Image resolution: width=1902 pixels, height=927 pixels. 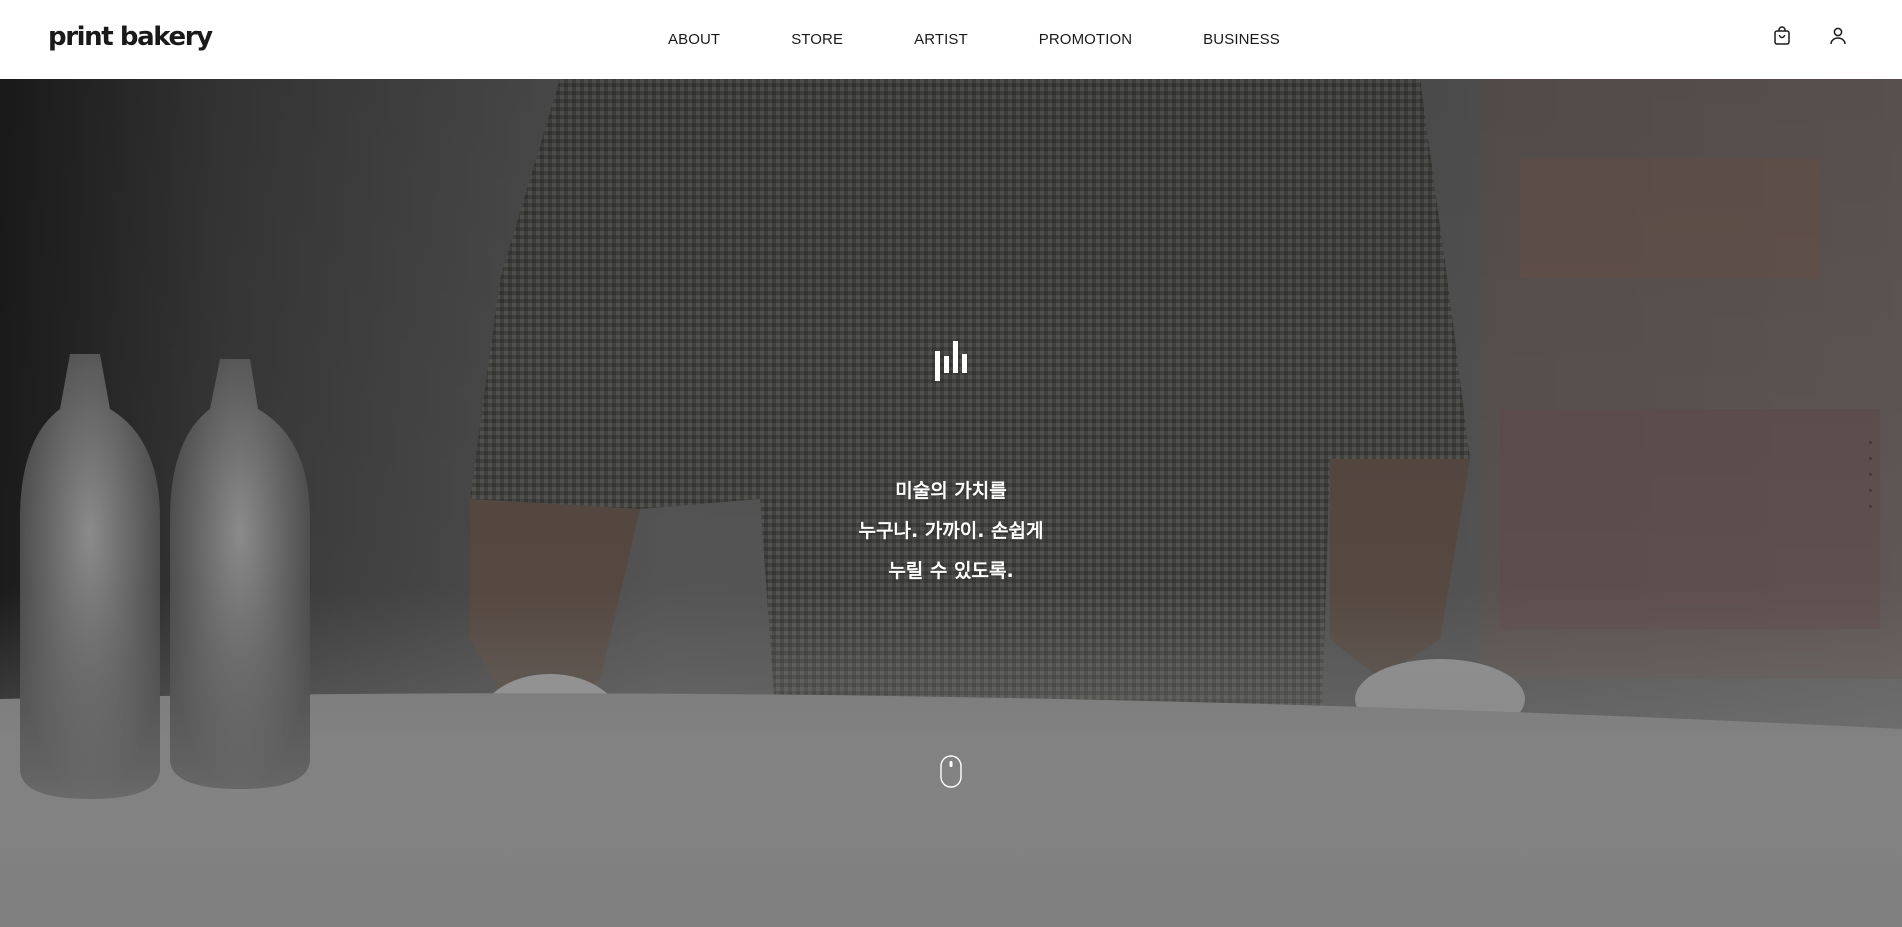 What do you see at coordinates (951, 571) in the screenshot?
I see `hero-tagline-line-3: 누릴 수 있도록.` at bounding box center [951, 571].